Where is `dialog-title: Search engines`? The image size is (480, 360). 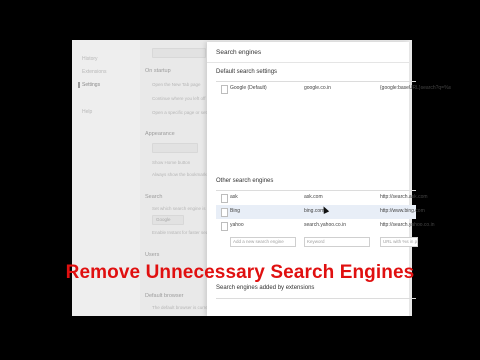 dialog-title: Search engines is located at coordinates (239, 52).